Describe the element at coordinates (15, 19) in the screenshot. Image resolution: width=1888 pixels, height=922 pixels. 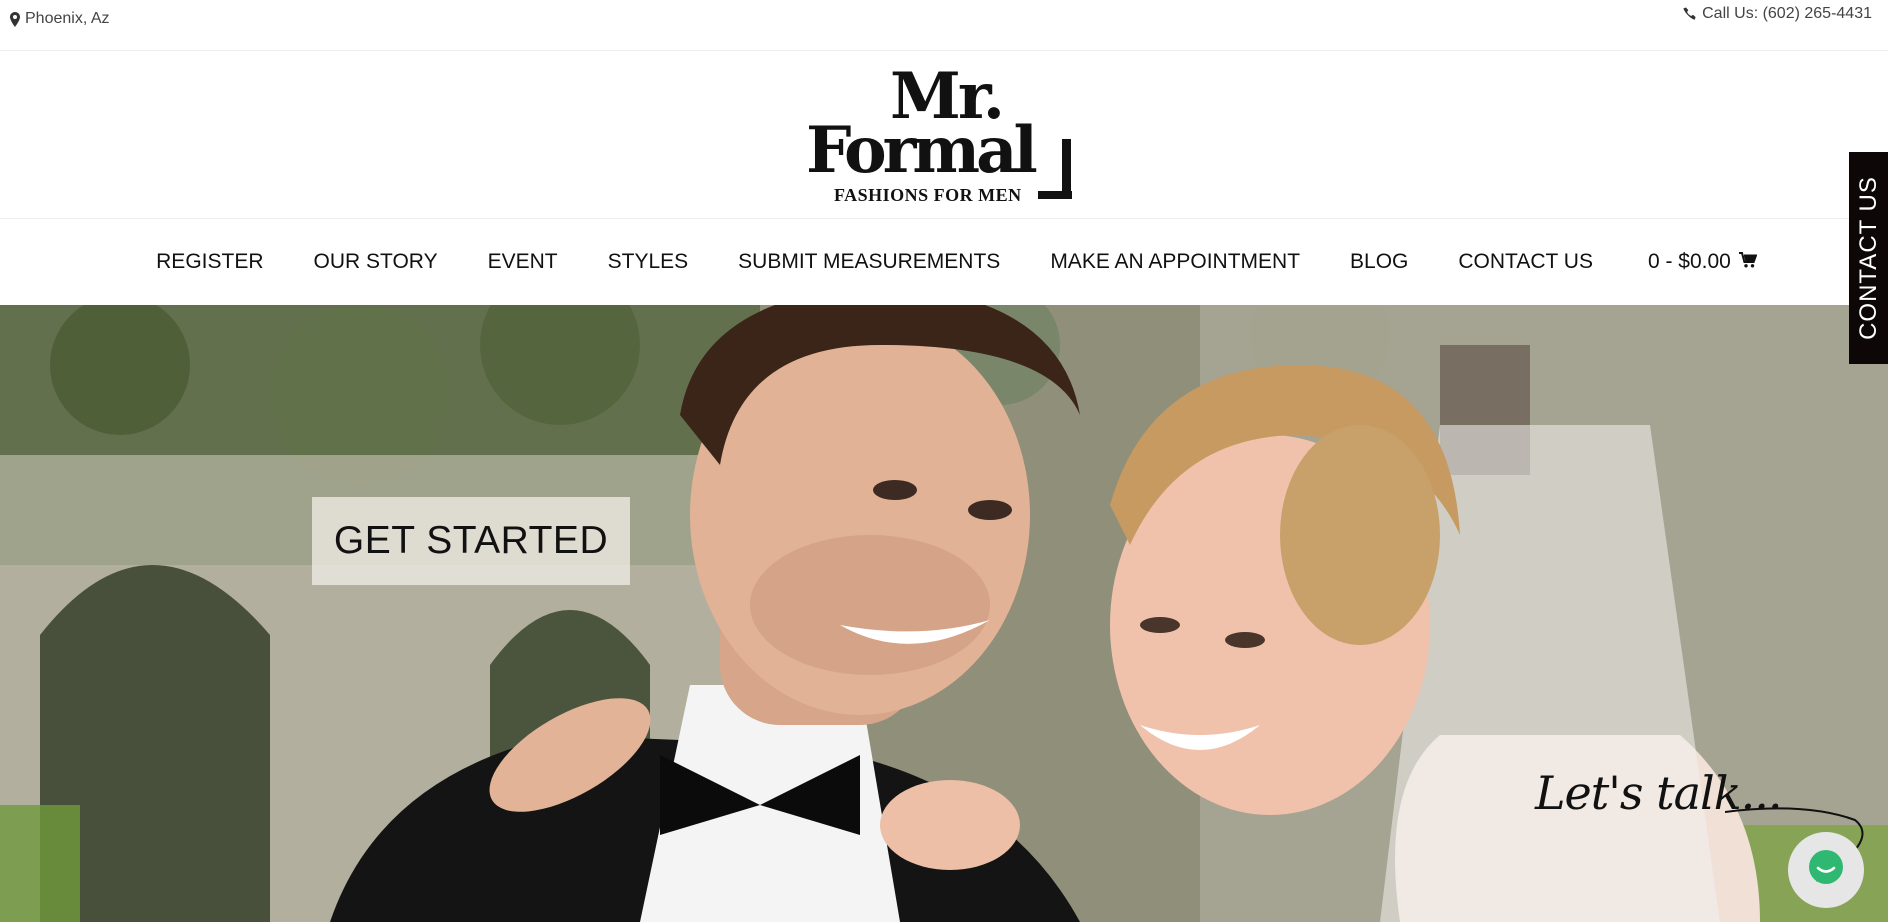
I see `map-marker-icon` at that location.